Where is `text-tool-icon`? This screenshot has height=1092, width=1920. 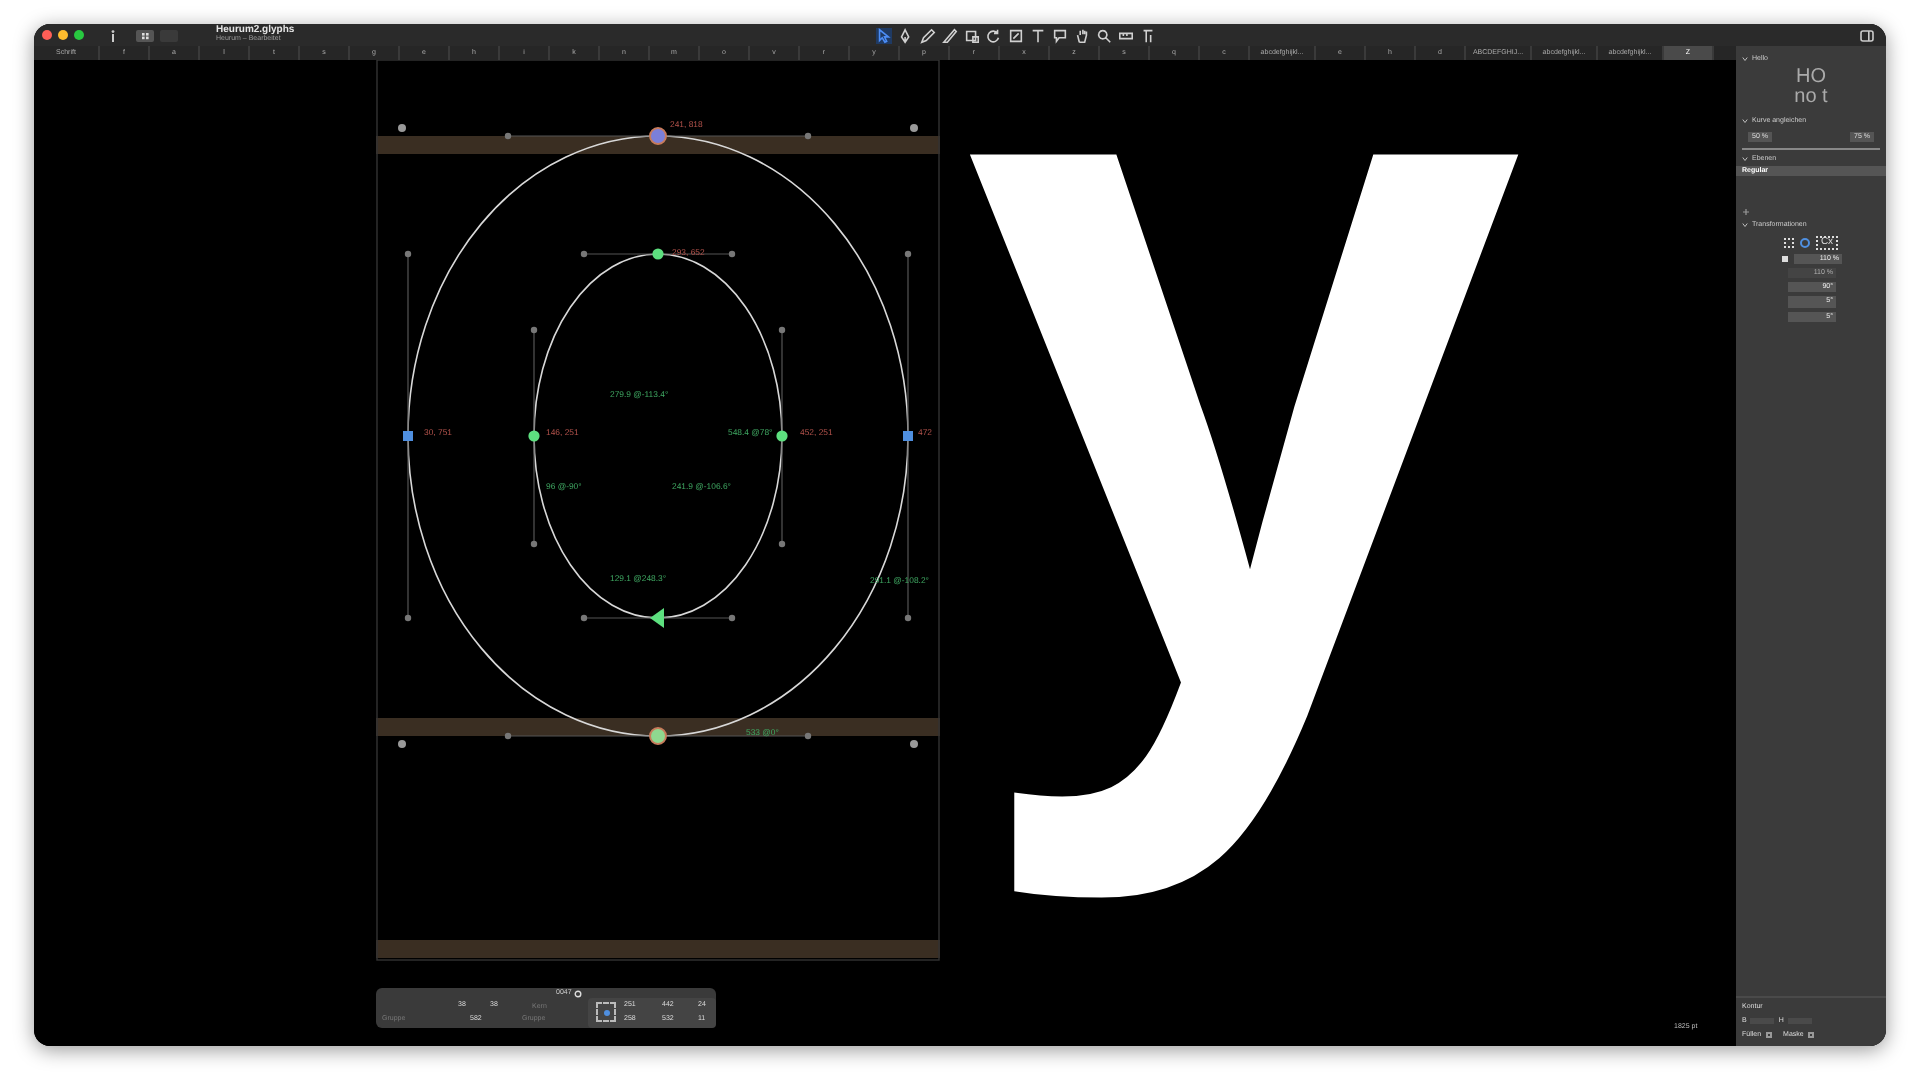
text-tool-icon is located at coordinates (1038, 35).